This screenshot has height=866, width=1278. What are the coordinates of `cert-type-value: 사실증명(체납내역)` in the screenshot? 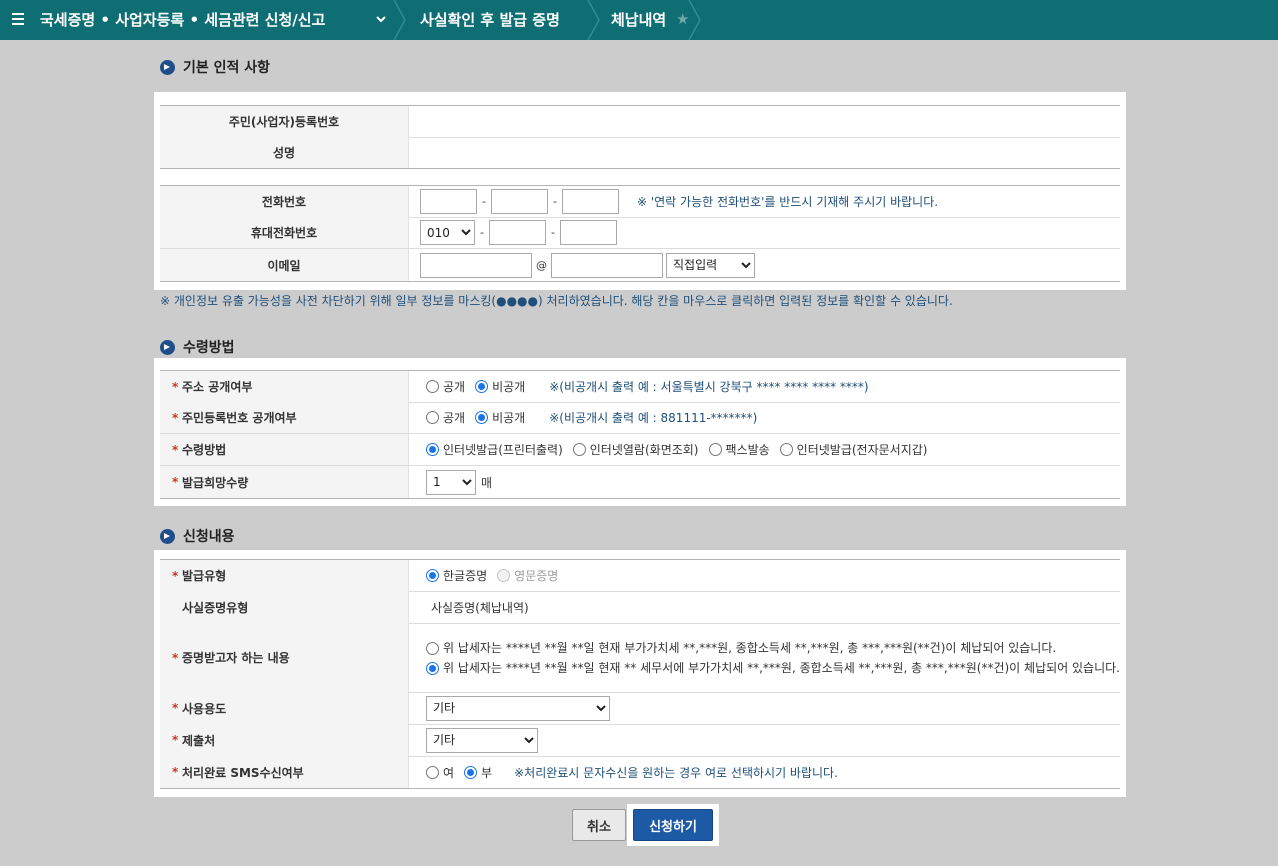 It's located at (480, 607).